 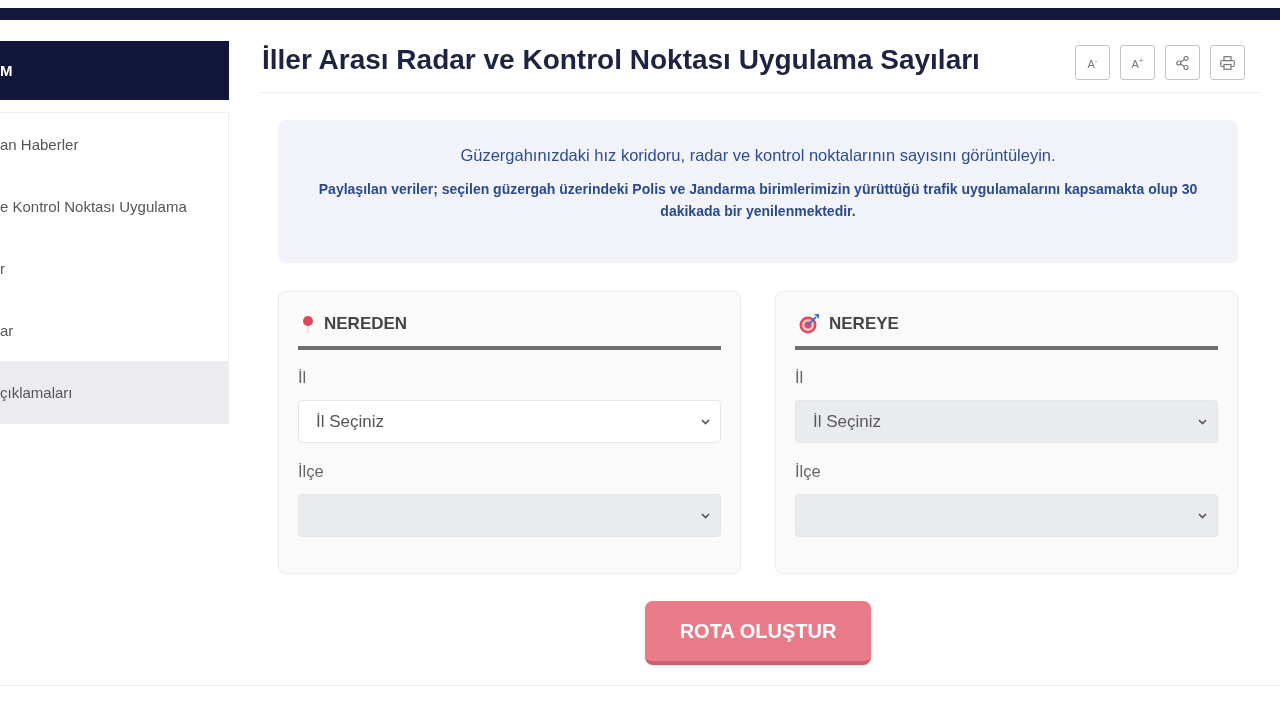 What do you see at coordinates (758, 155) in the screenshot?
I see `info-text: Güzergahınızdaki hız koridoru, radar ve kontrol noktalarının sayısını görüntüleyin.` at bounding box center [758, 155].